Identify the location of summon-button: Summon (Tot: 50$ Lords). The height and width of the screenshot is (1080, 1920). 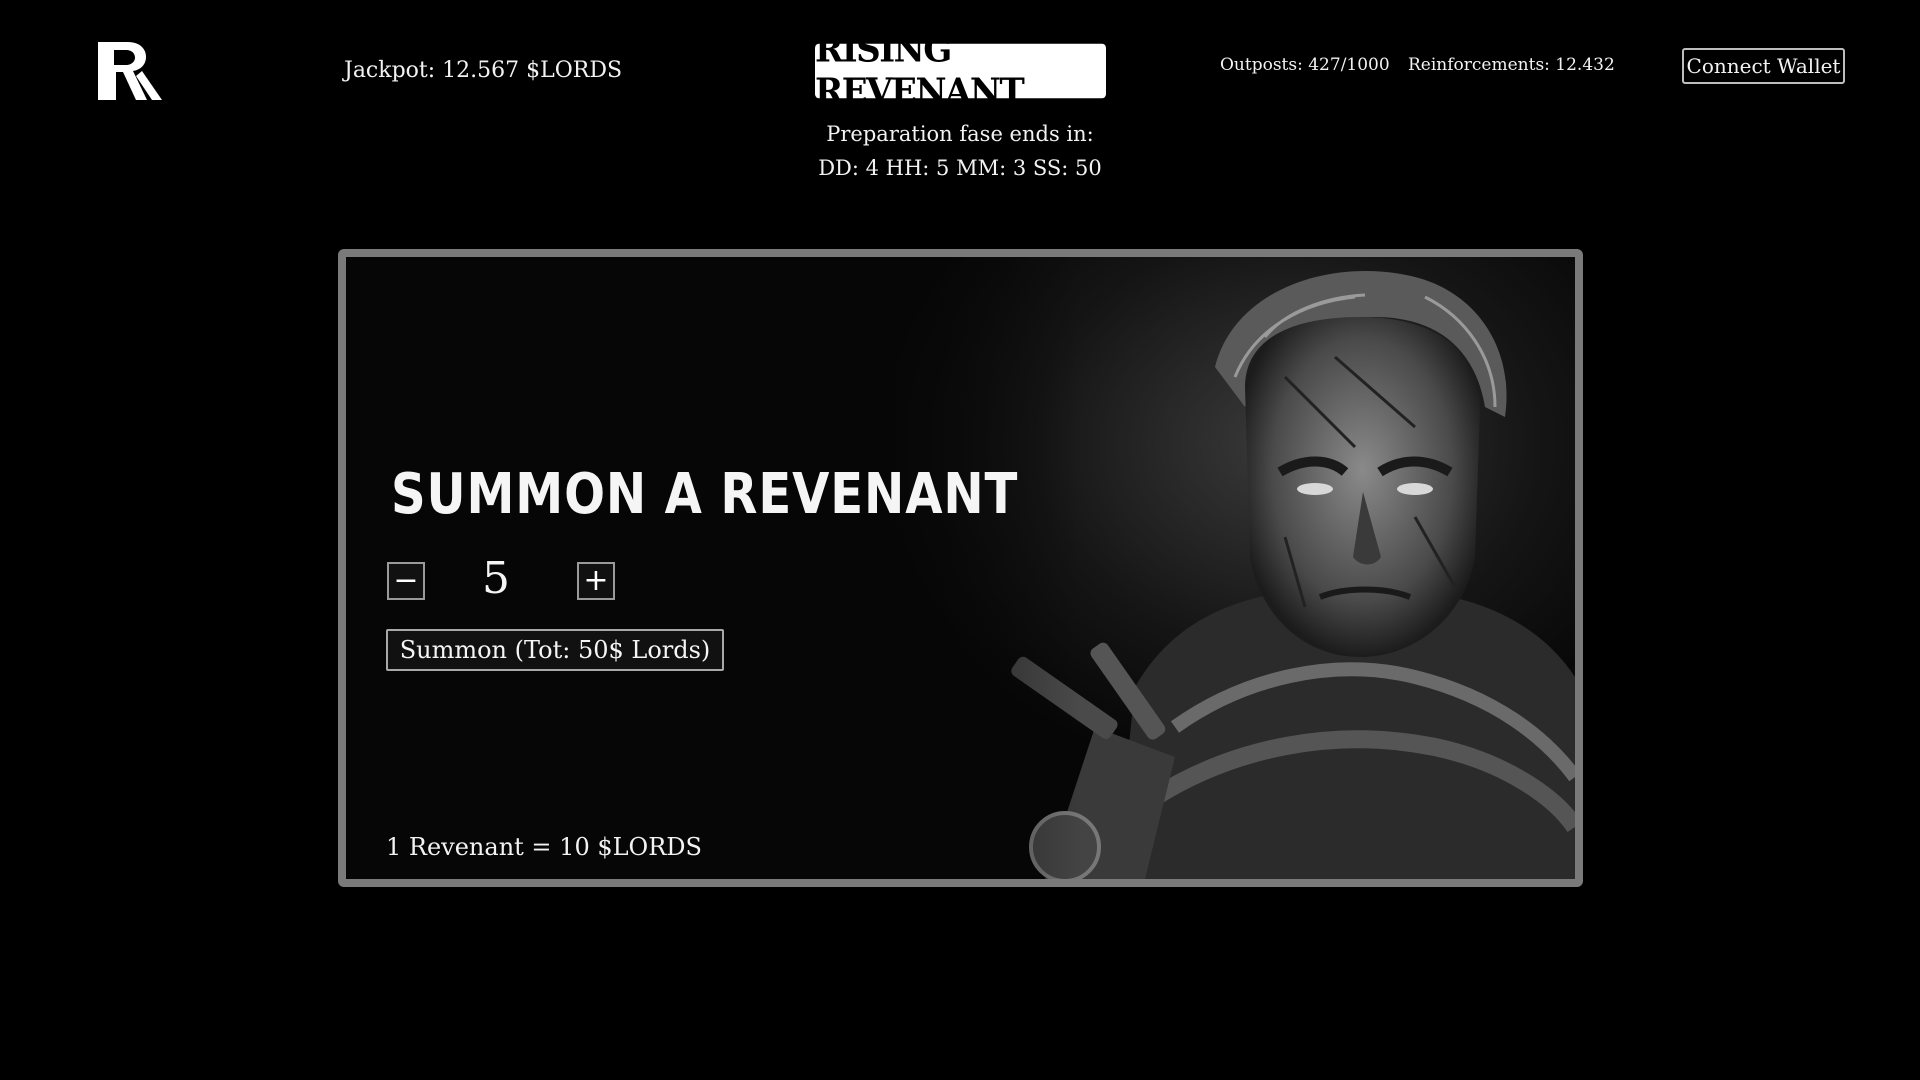
(555, 650).